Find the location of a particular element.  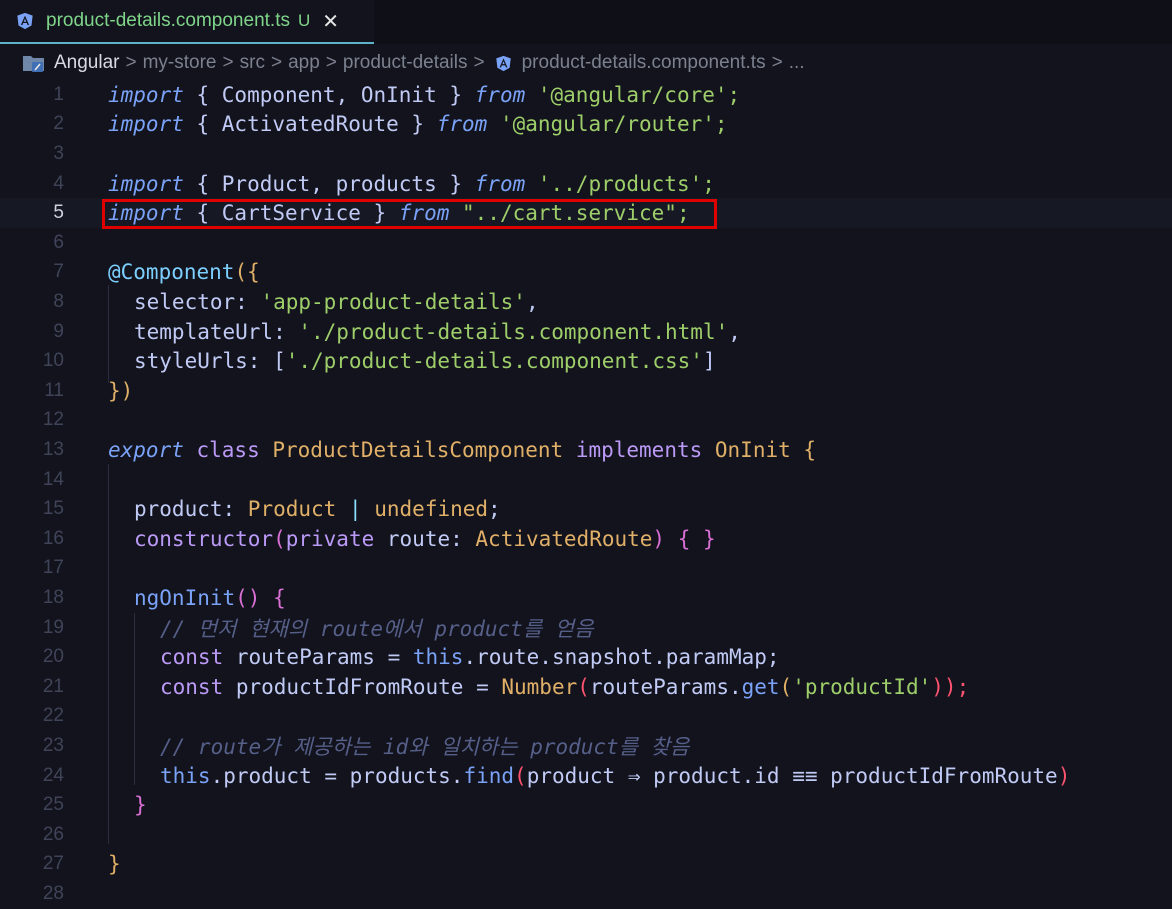

code-line: 15 product: Product | undefined; is located at coordinates (586, 509).